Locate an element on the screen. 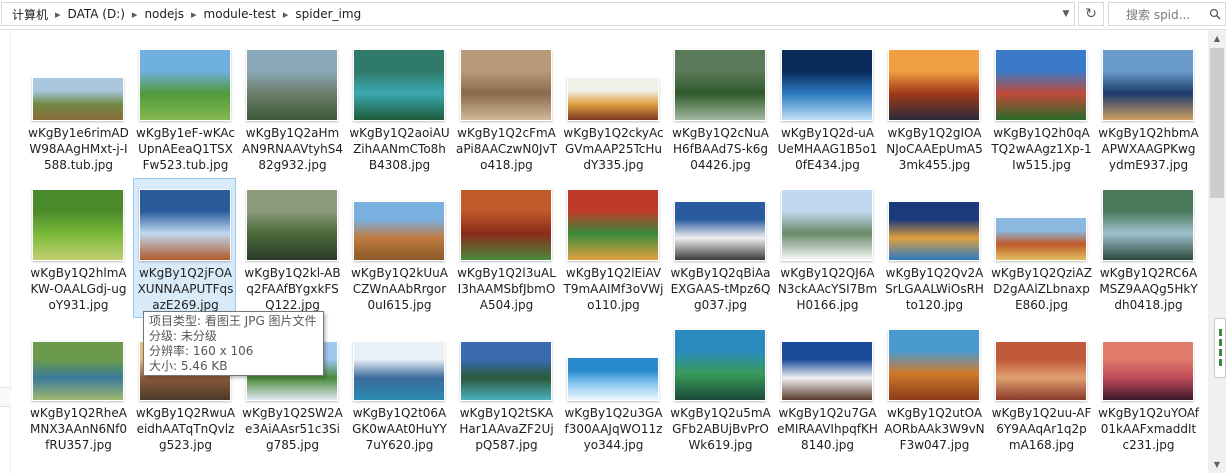  breadcrumb-module-test: module-test is located at coordinates (240, 14).